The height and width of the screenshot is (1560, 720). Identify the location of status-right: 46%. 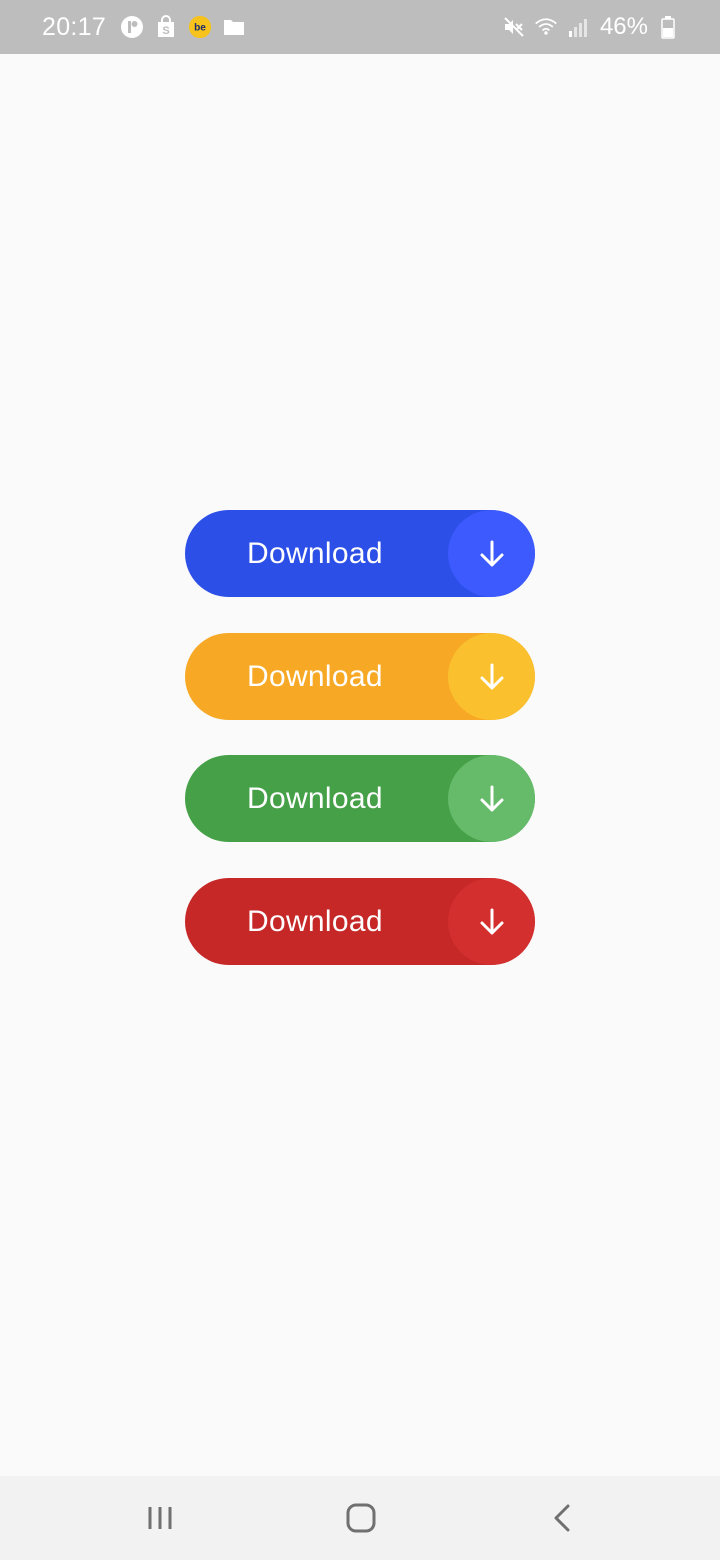
(591, 27).